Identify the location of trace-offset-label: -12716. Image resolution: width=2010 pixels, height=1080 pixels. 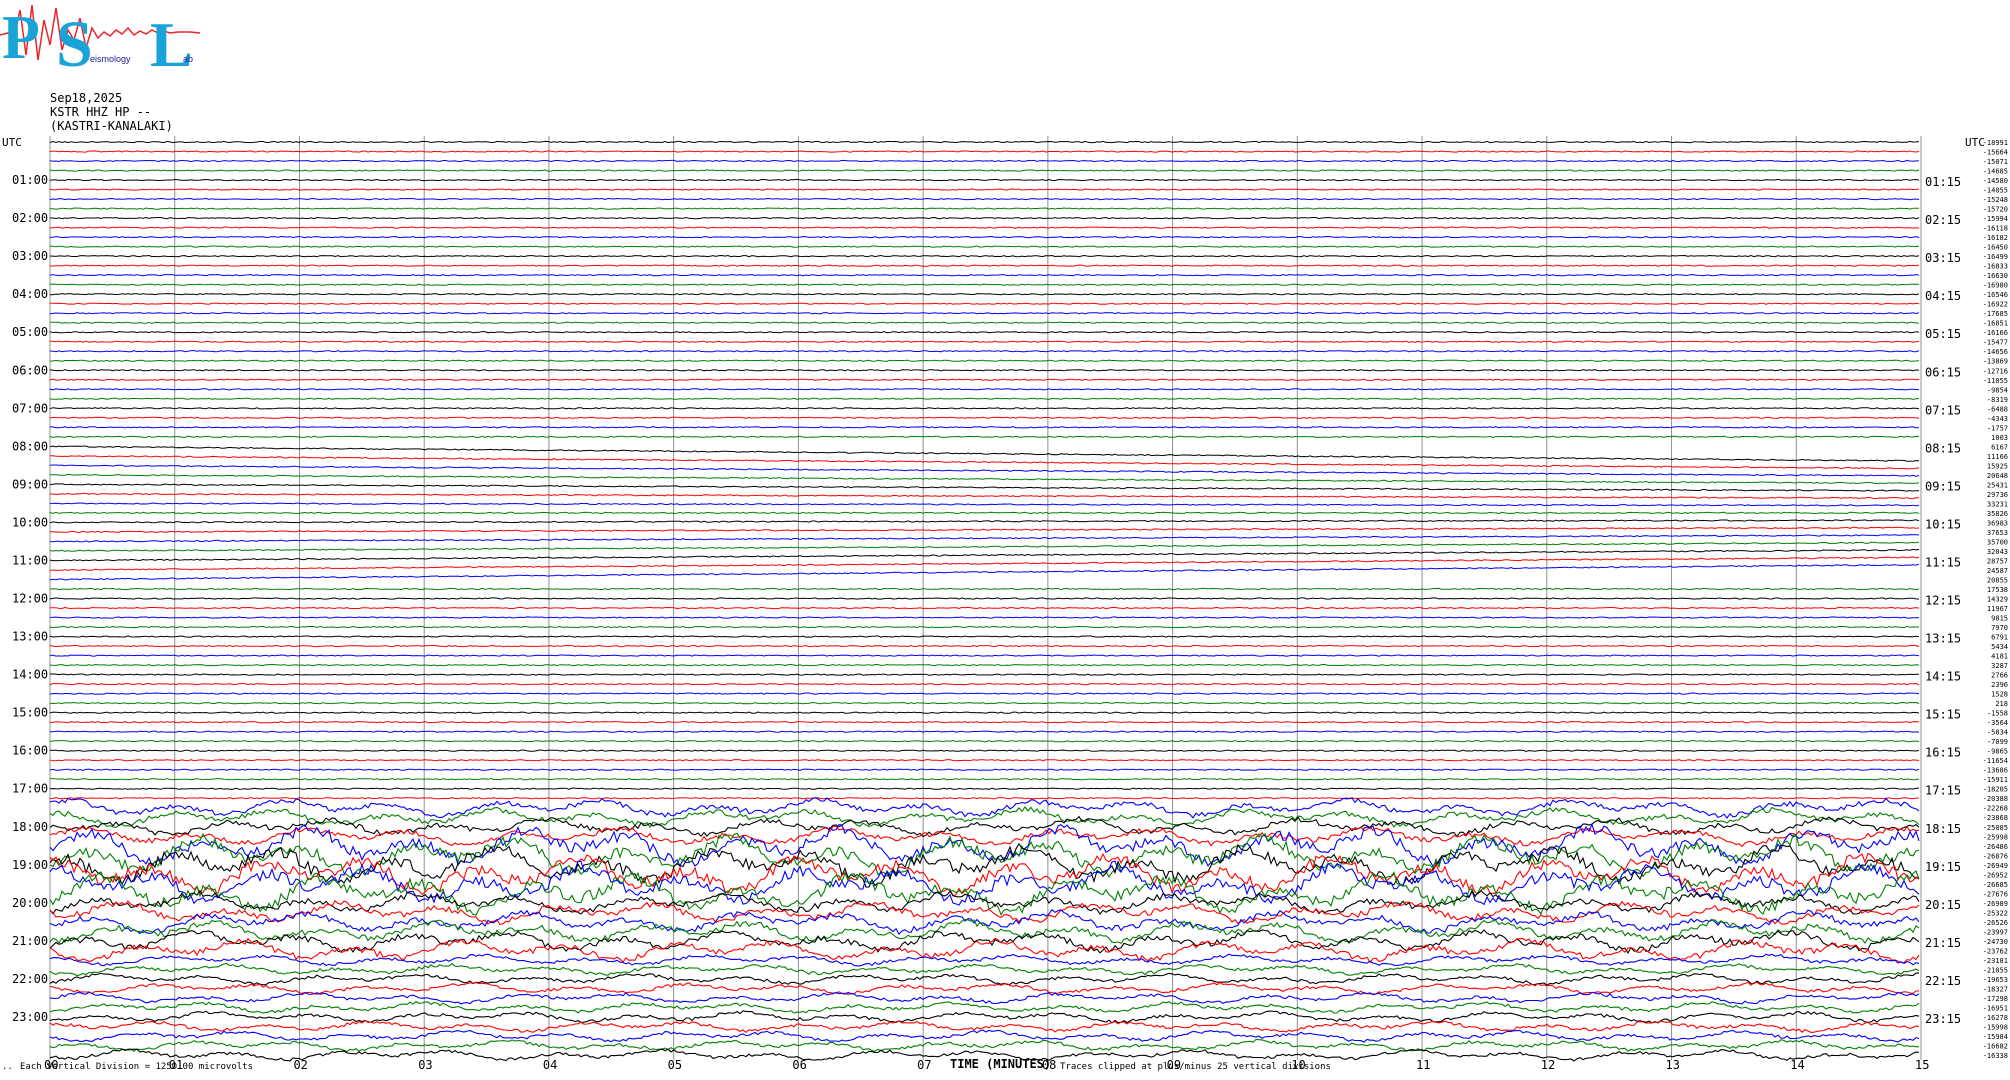
(1995, 371).